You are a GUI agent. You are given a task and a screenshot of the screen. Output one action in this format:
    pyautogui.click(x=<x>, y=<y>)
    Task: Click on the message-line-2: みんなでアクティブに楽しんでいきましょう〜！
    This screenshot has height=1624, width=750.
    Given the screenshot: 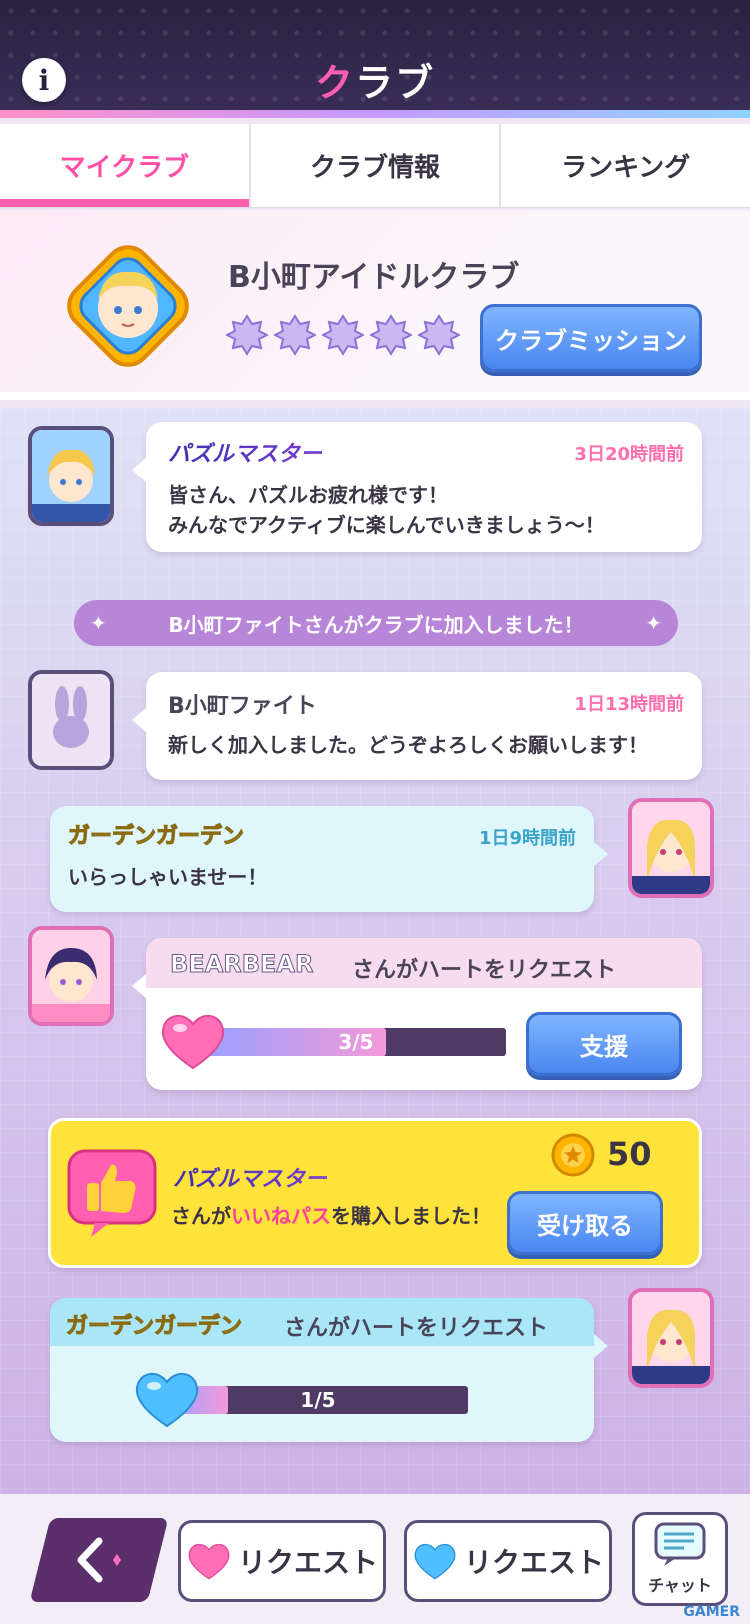 What is the action you would take?
    pyautogui.click(x=386, y=525)
    